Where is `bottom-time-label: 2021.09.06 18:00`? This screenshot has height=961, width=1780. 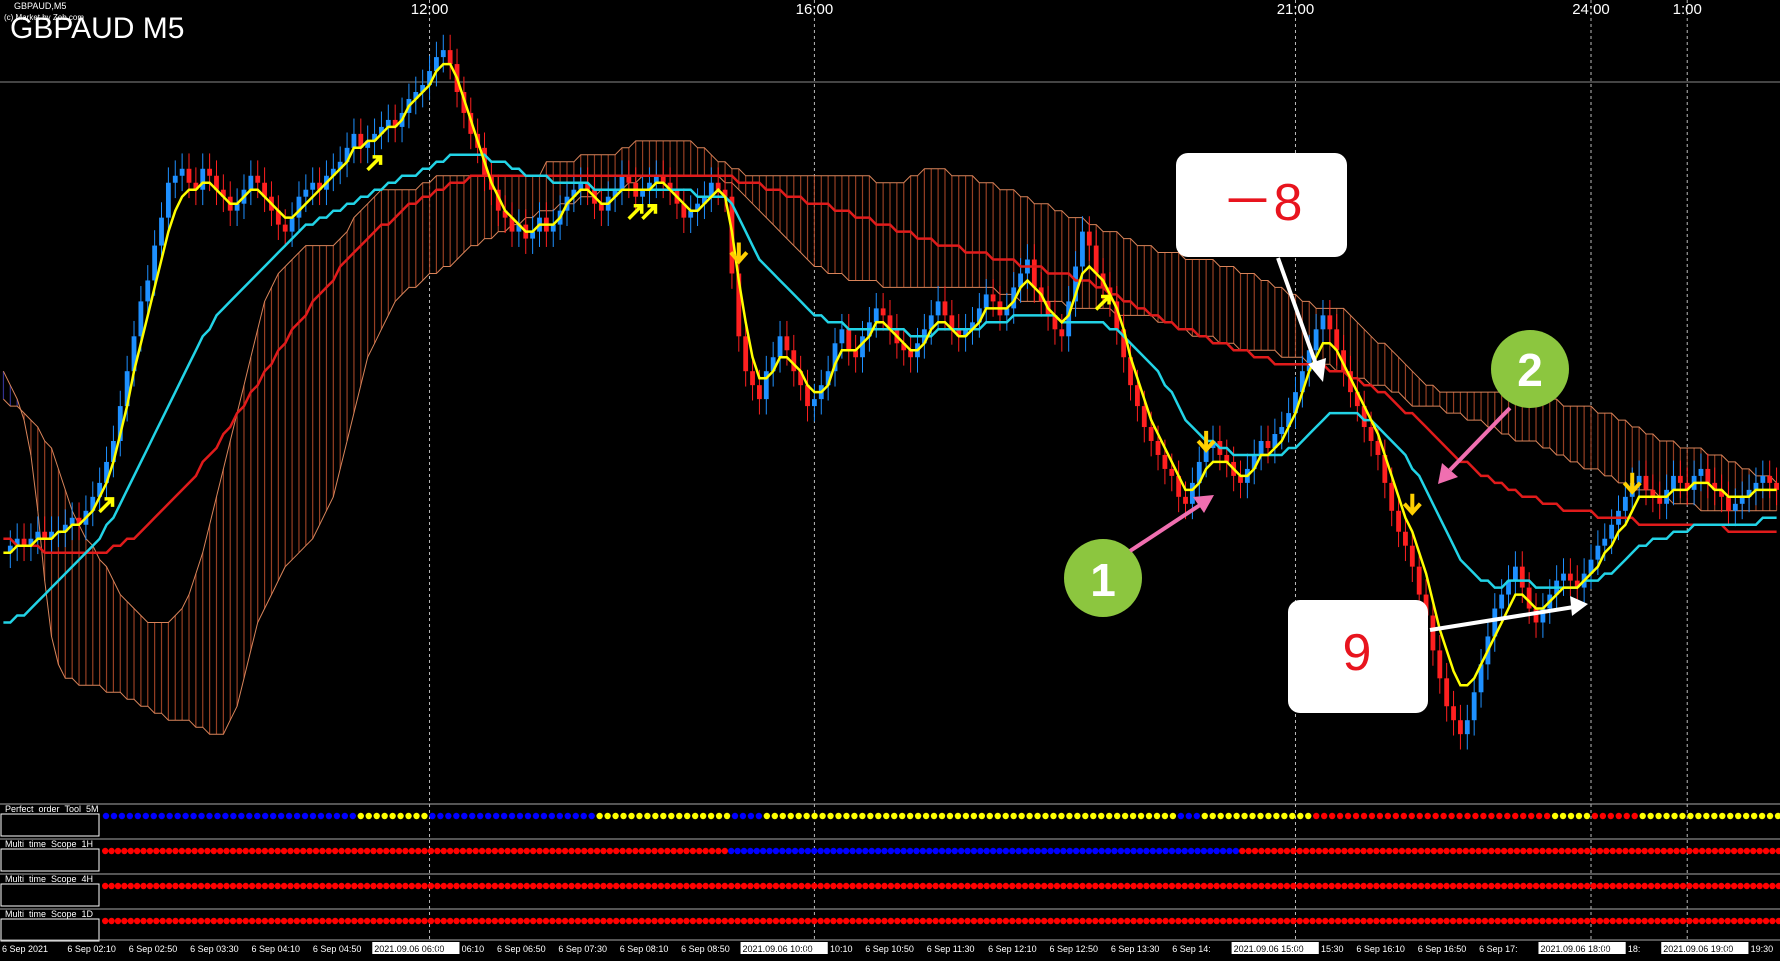 bottom-time-label: 2021.09.06 18:00 is located at coordinates (1575, 949).